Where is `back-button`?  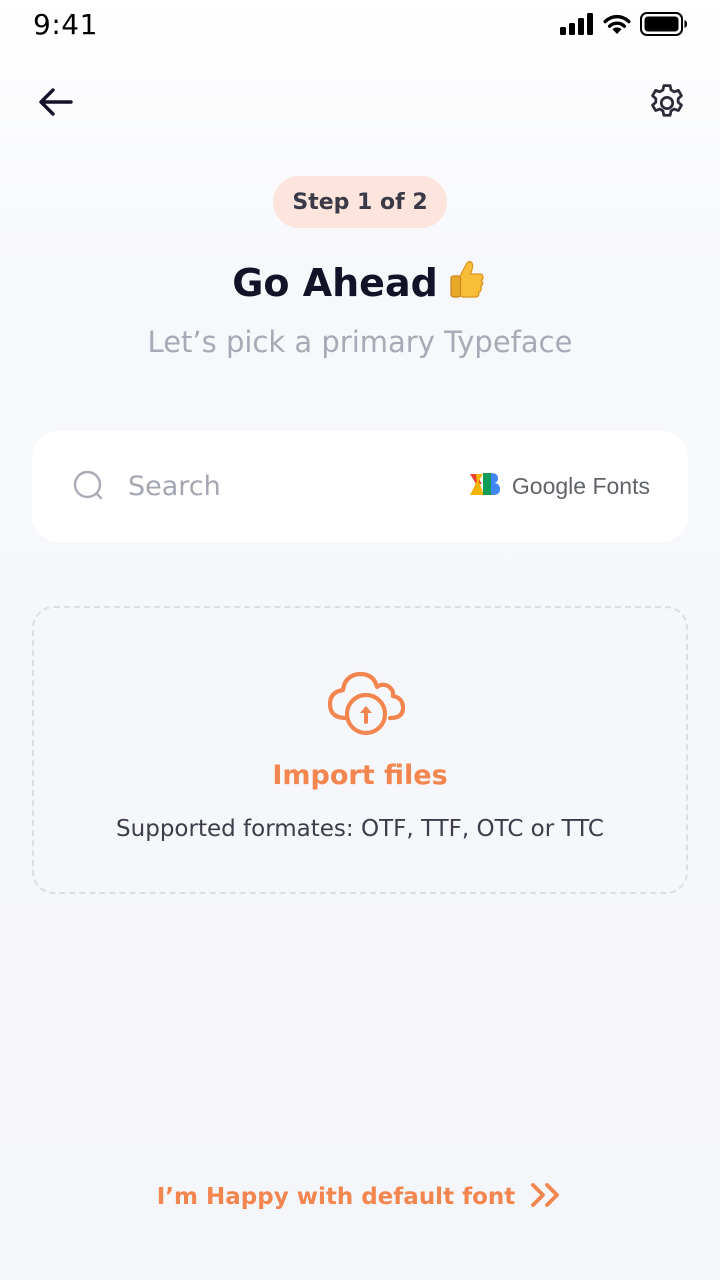
back-button is located at coordinates (56, 104).